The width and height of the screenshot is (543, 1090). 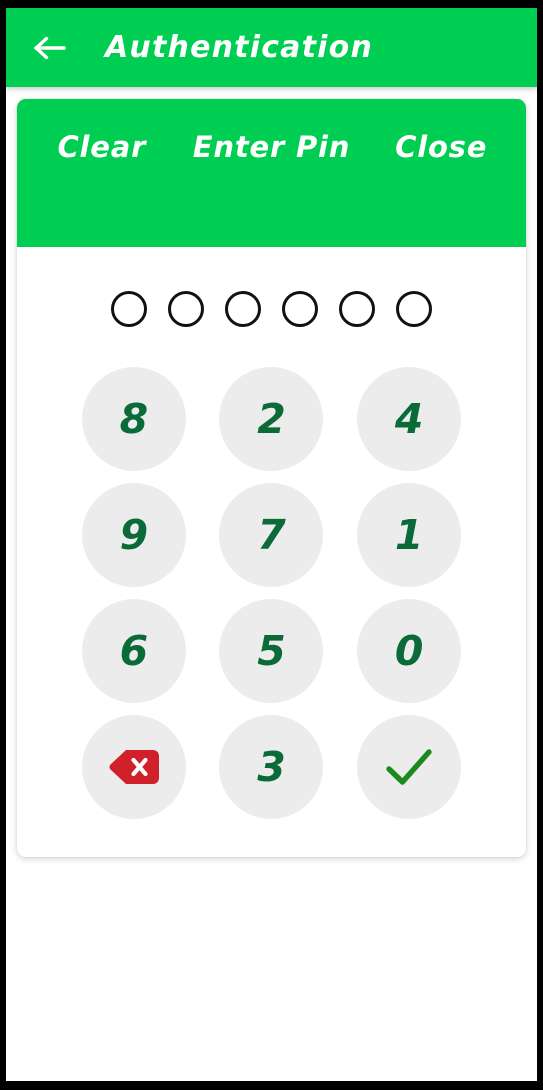 What do you see at coordinates (271, 291) in the screenshot?
I see `pin-indicator-row` at bounding box center [271, 291].